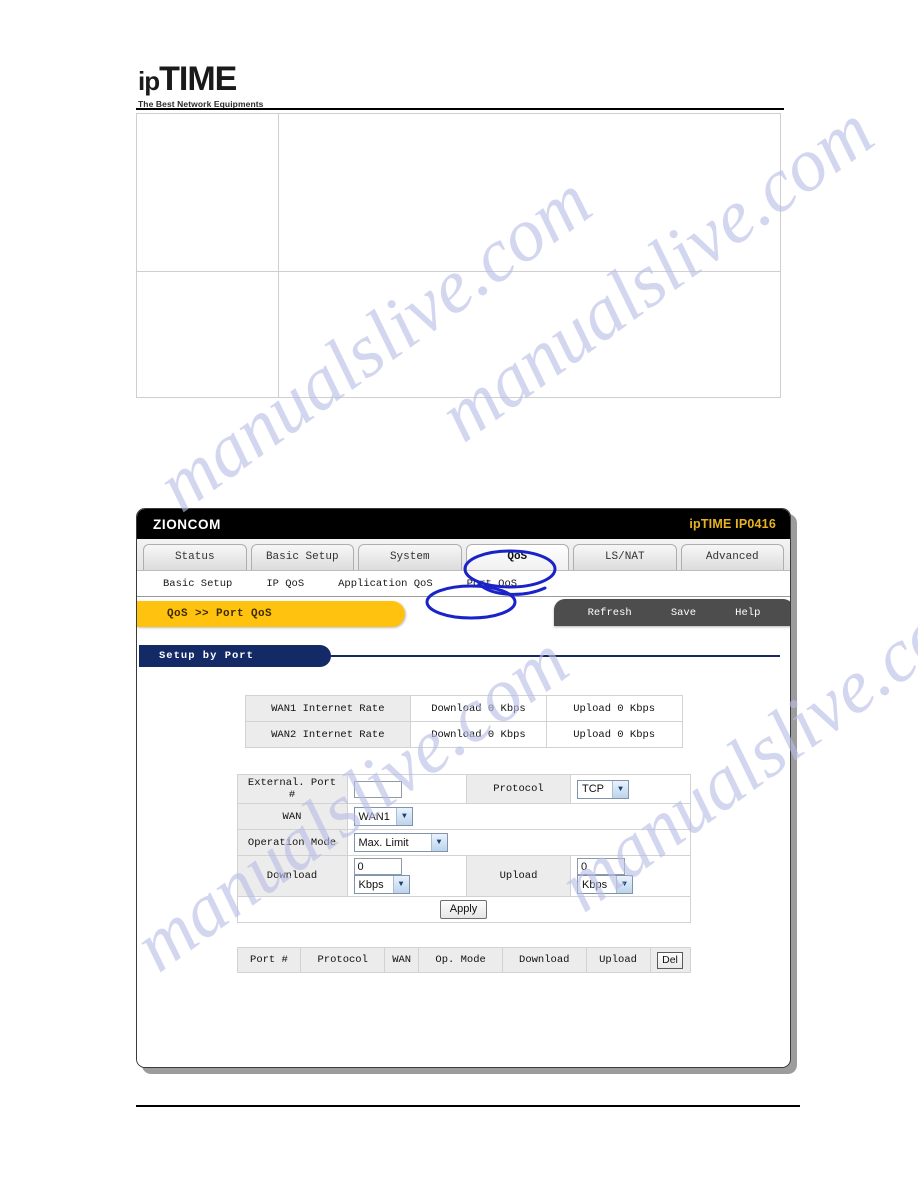 This screenshot has width=918, height=1188. I want to click on wan2-rate-label: WAN2 Internet Rate, so click(328, 734).